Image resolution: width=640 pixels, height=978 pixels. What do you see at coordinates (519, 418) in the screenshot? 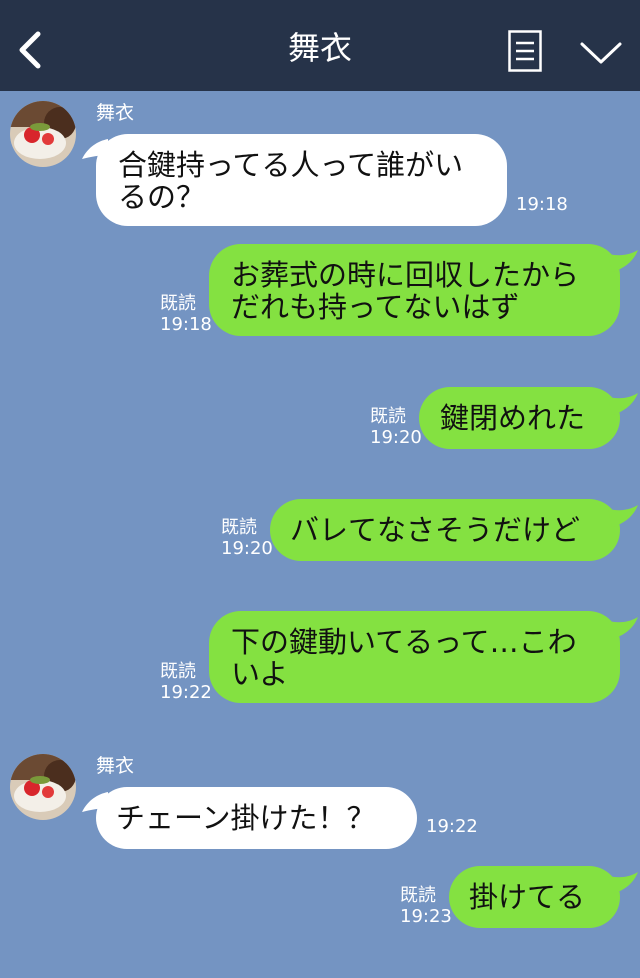
I see `message-bubble-sent: 鍵閉めれた` at bounding box center [519, 418].